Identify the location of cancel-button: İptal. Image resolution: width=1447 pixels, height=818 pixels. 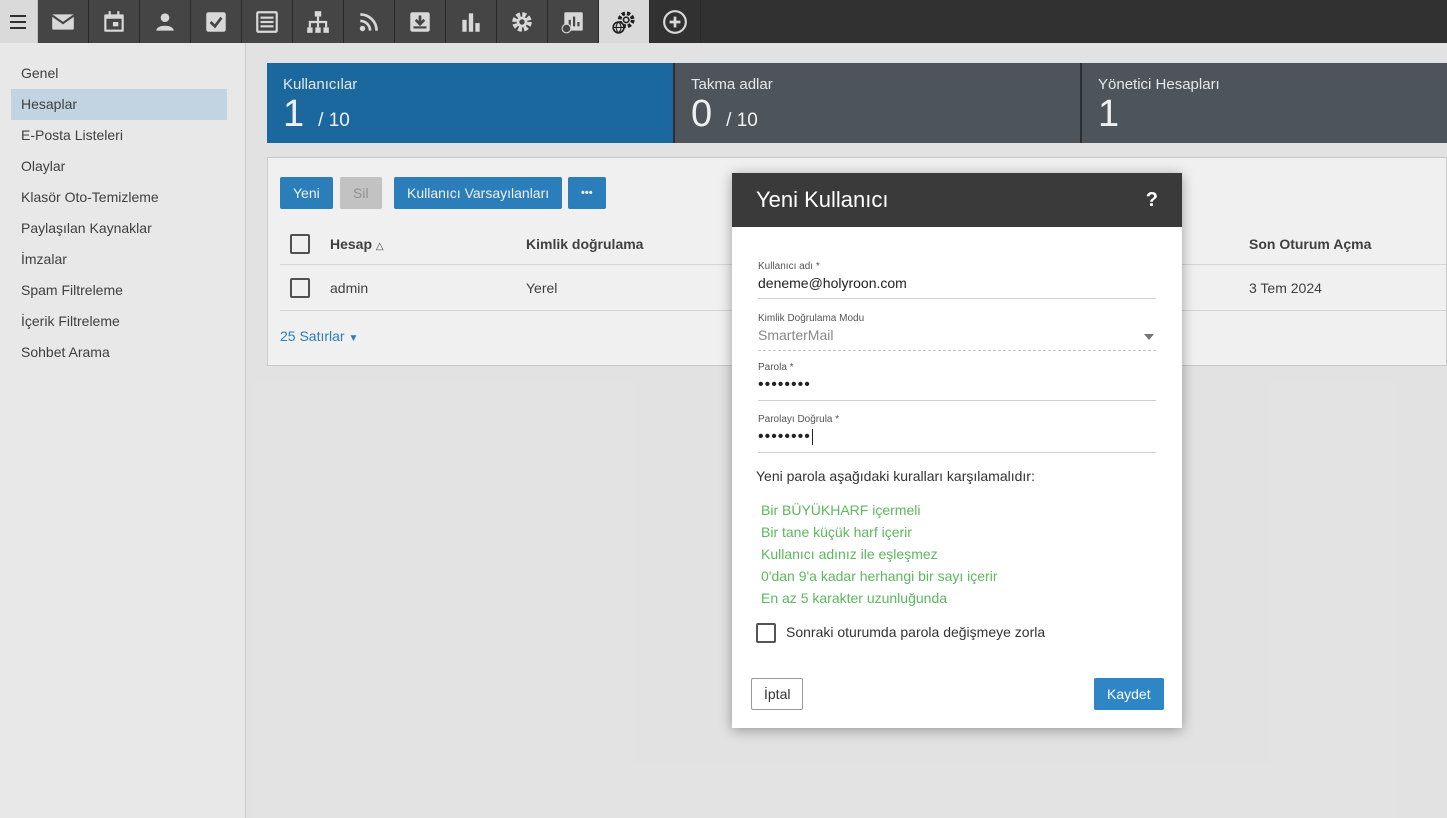
(777, 694).